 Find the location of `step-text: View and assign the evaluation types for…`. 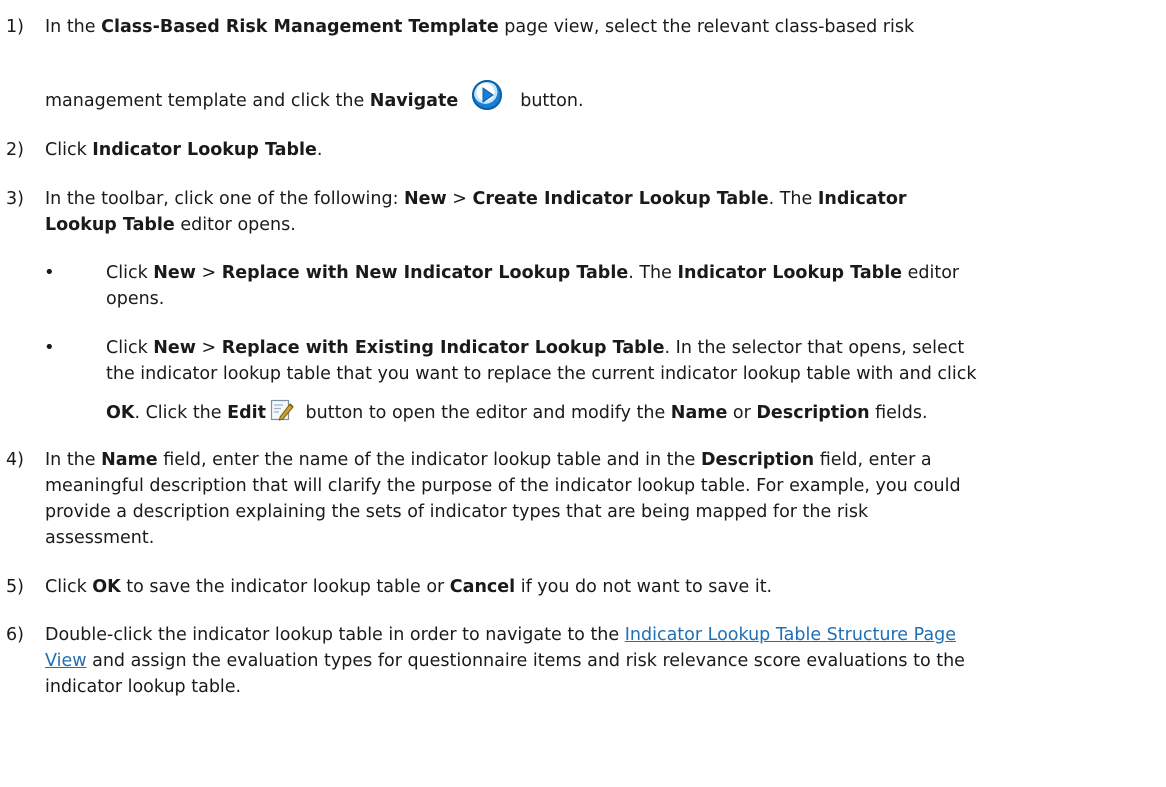

step-text: View and assign the evaluation types for… is located at coordinates (505, 661).